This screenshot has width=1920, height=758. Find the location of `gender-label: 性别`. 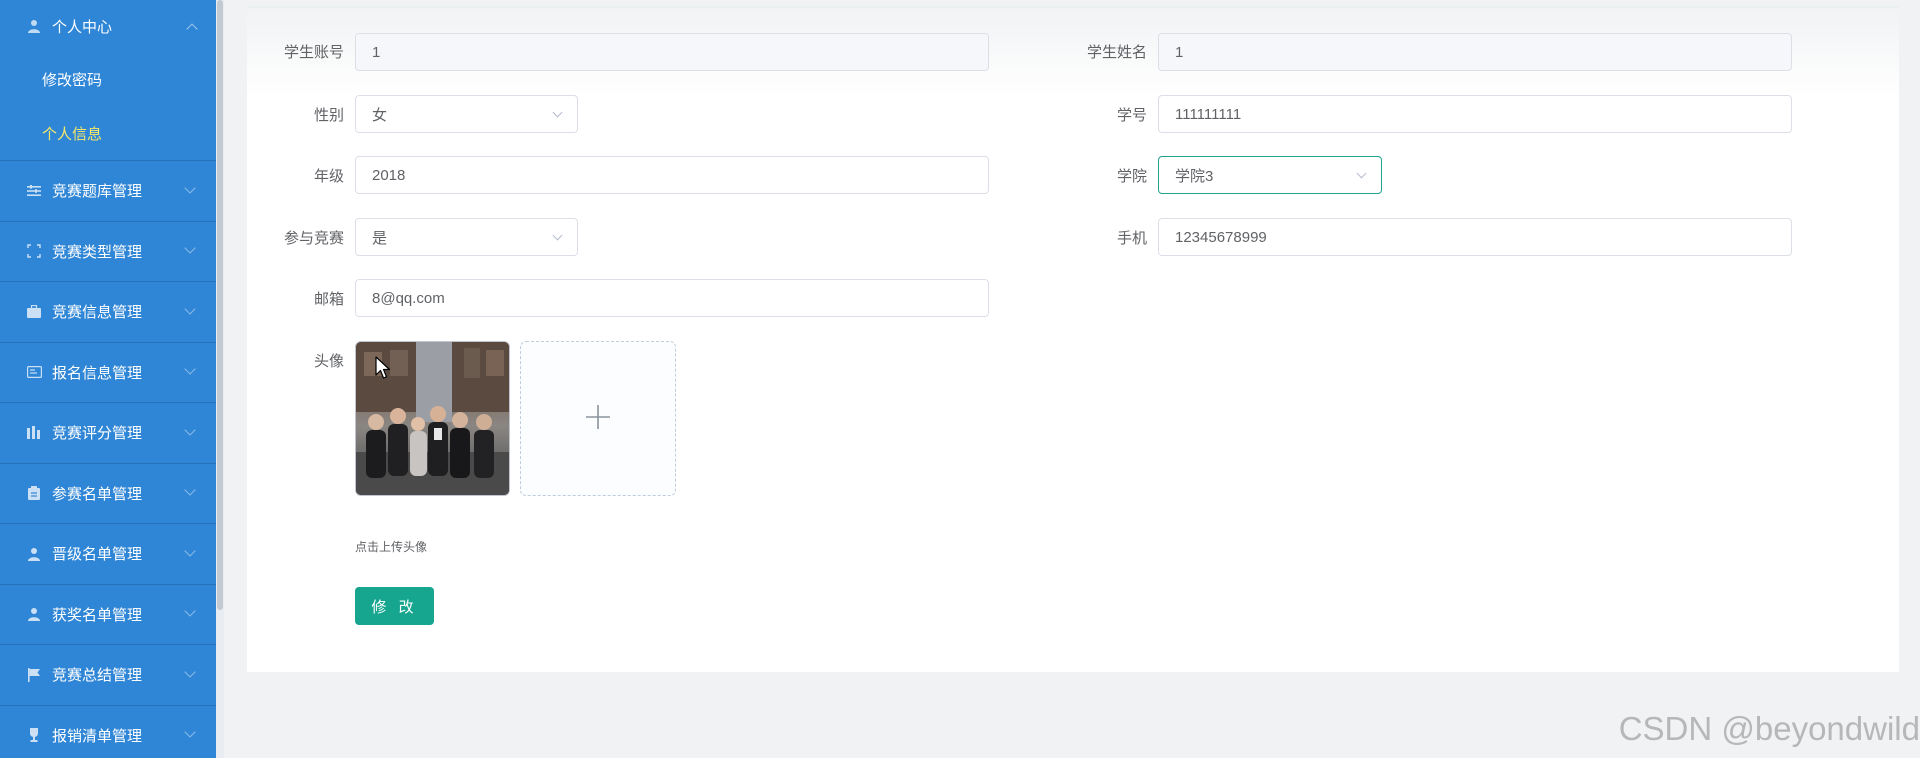

gender-label: 性别 is located at coordinates (328, 115).